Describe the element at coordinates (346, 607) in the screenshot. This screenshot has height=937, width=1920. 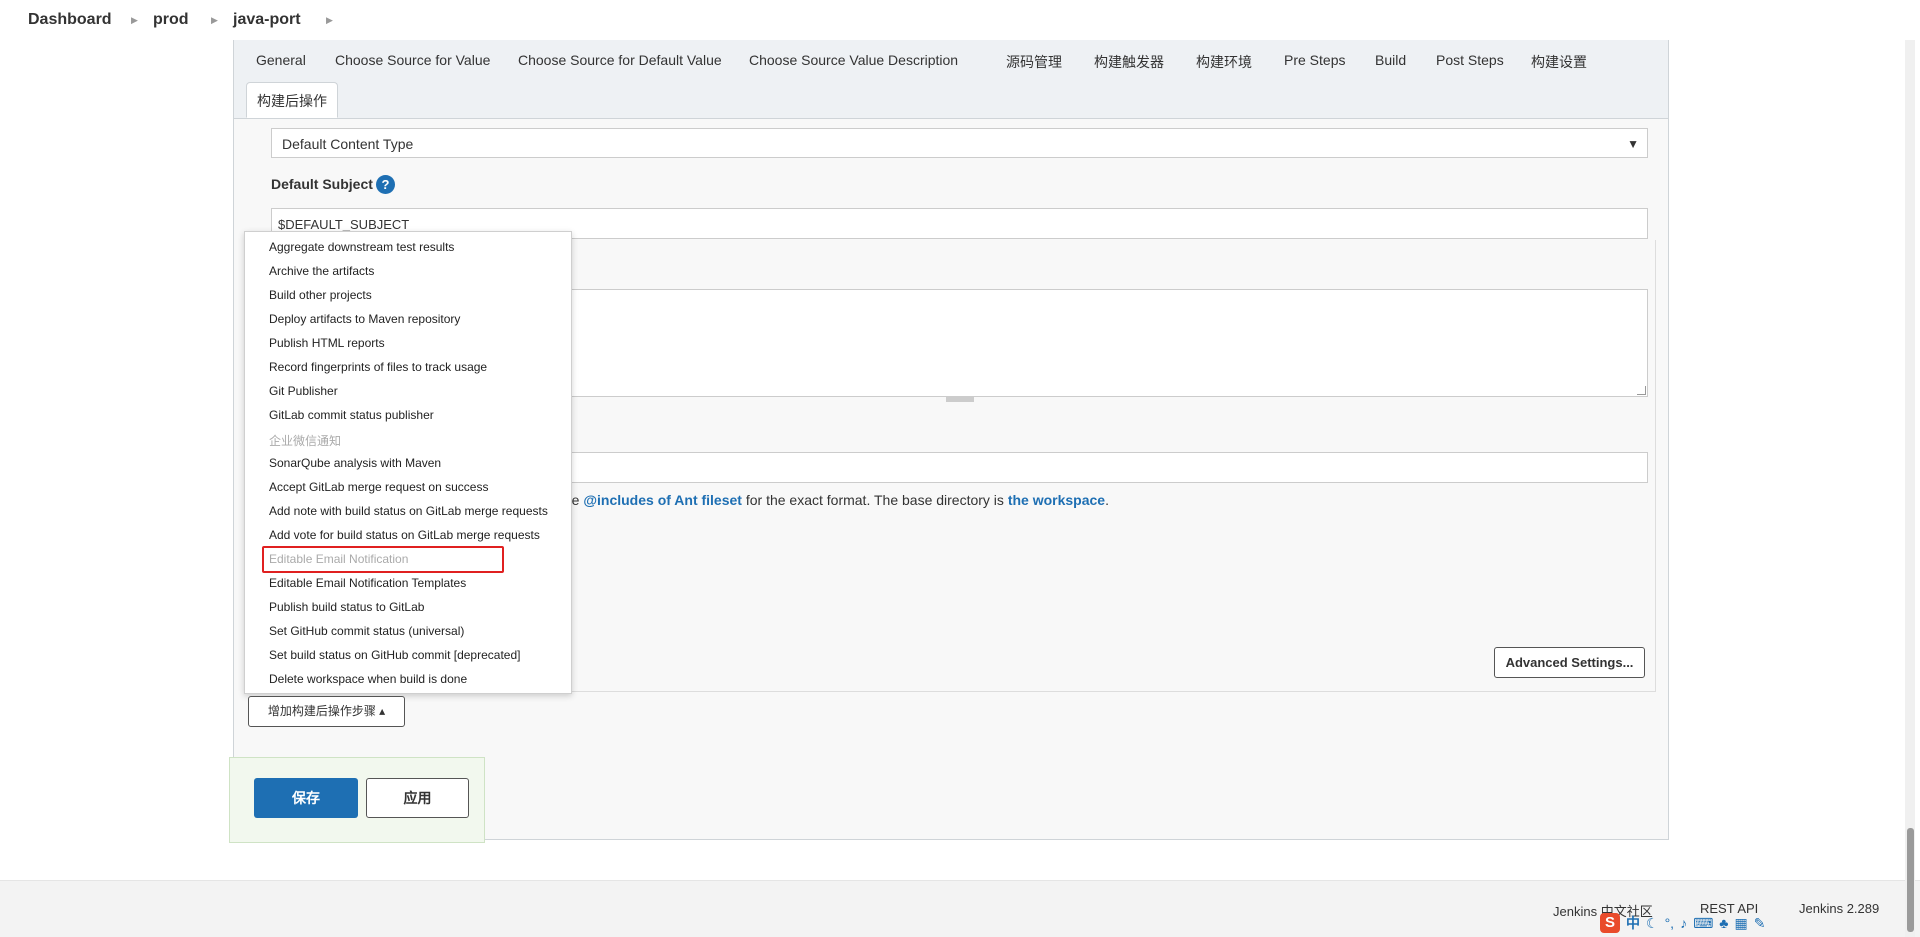
I see `menu-item: Publish build status to GitLab` at that location.